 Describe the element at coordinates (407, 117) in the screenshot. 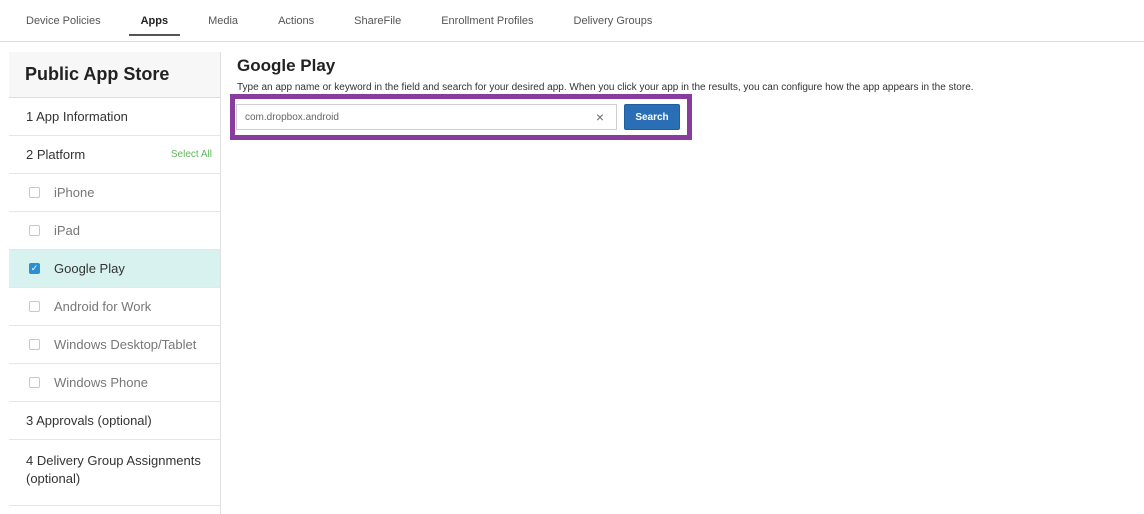

I see `search-input` at that location.